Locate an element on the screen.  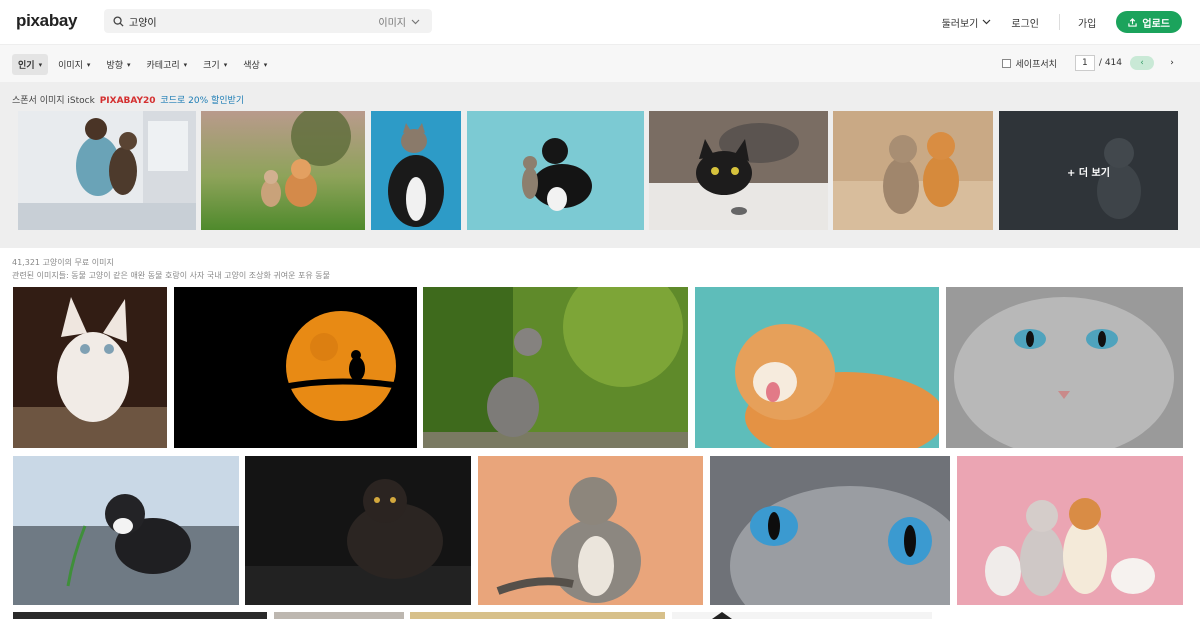
sponsored-image-vet-cat is located at coordinates (107, 170).